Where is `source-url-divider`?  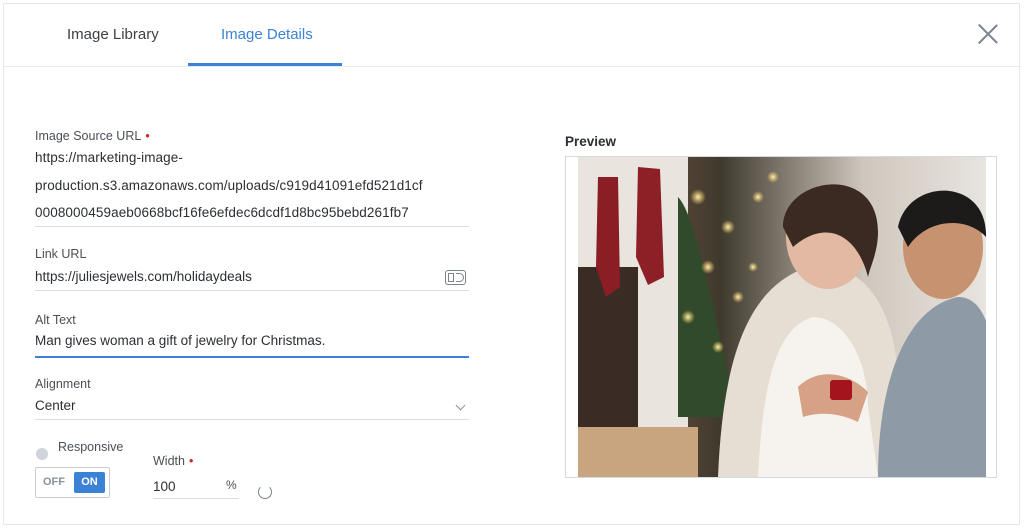
source-url-divider is located at coordinates (252, 226).